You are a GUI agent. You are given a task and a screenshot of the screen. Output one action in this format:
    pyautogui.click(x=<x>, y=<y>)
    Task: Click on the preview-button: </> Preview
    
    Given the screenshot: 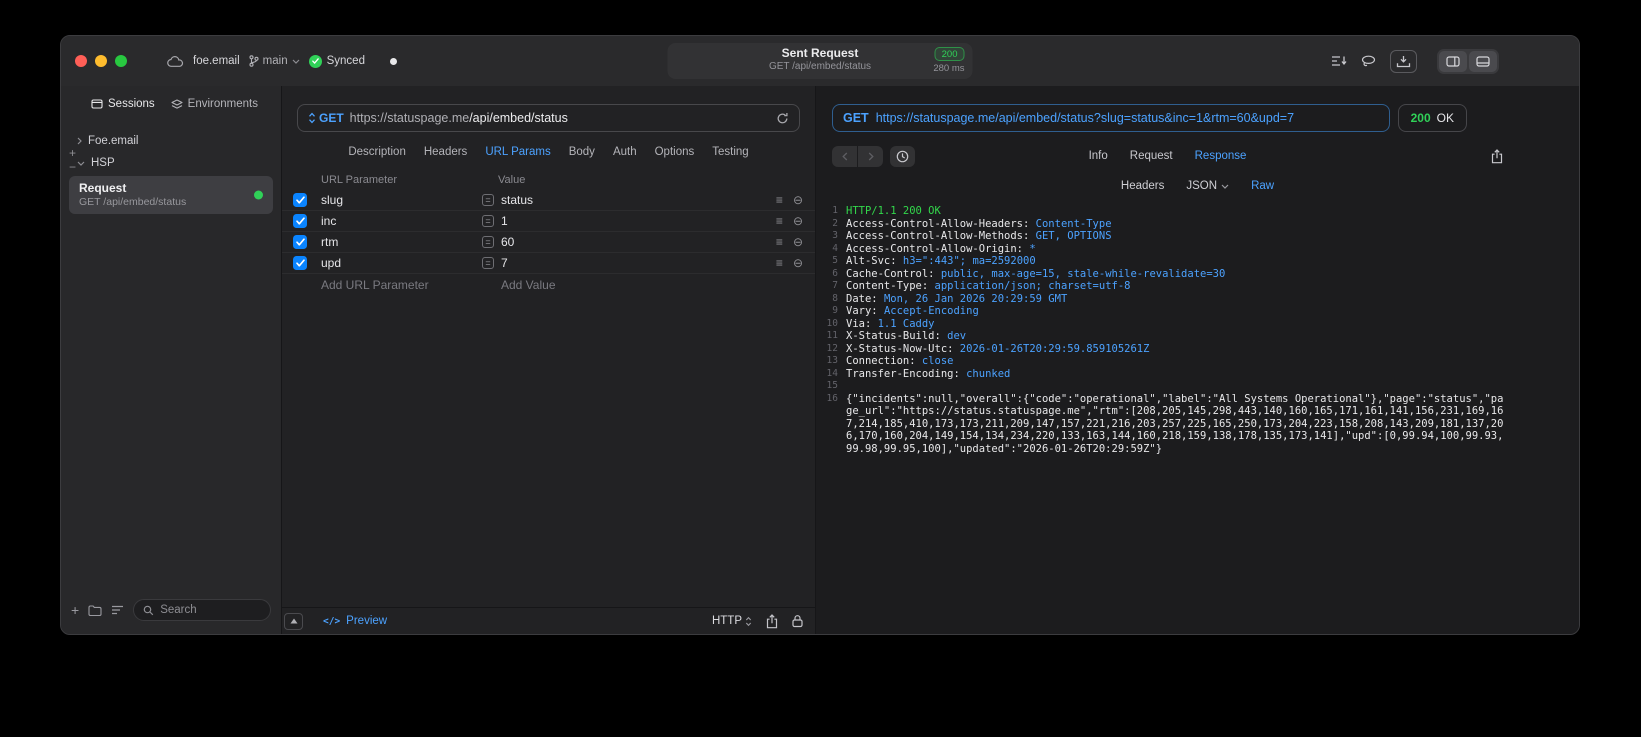 What is the action you would take?
    pyautogui.click(x=355, y=621)
    